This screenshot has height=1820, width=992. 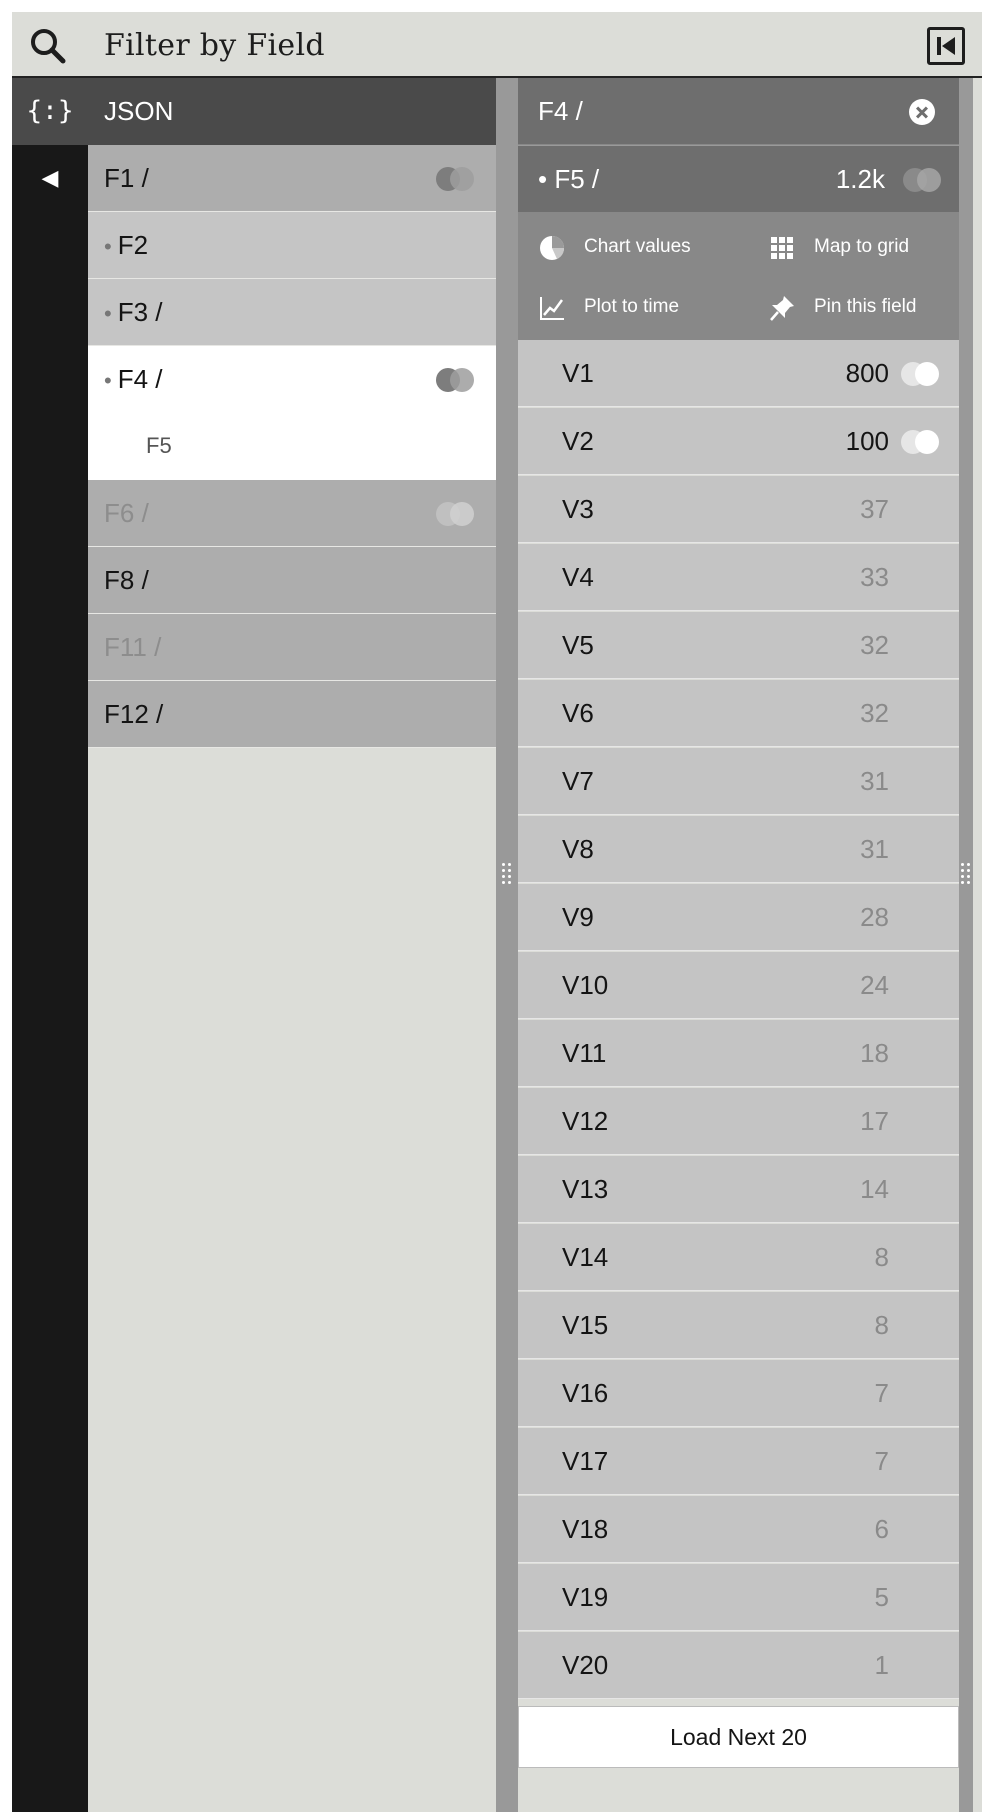 I want to click on value-row: V18 6, so click(x=738, y=1529).